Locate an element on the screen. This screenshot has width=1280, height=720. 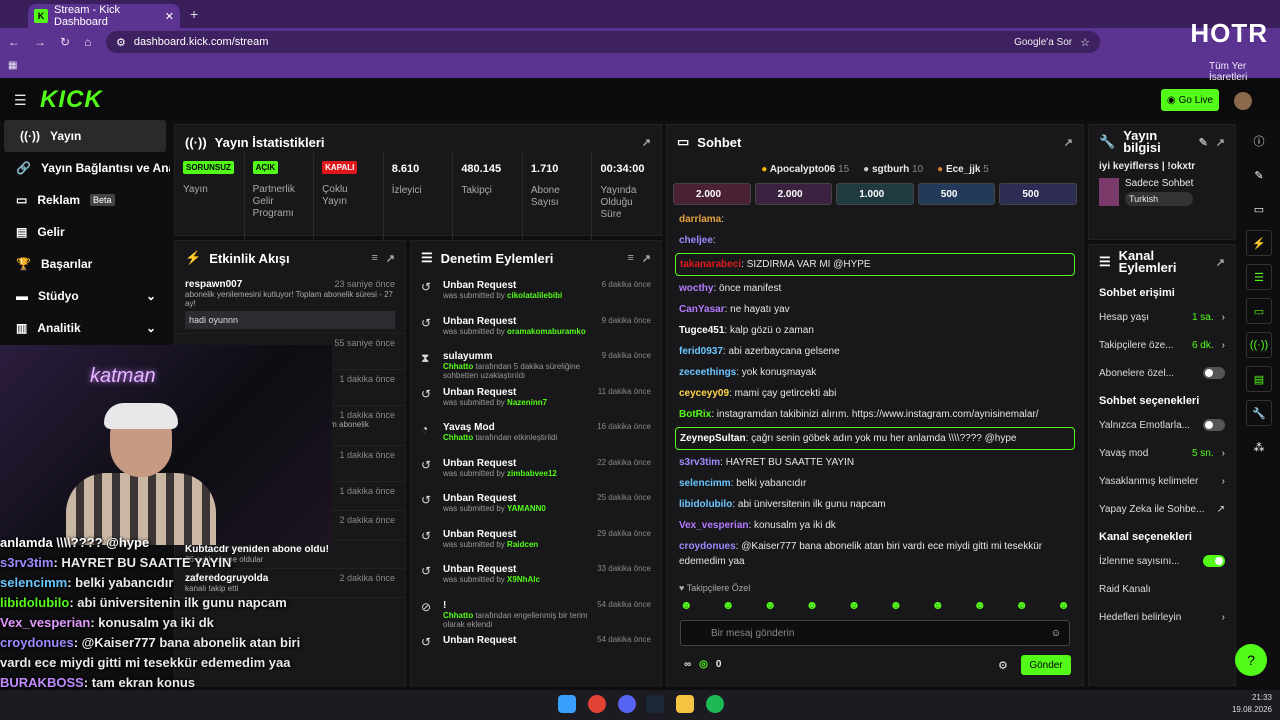
chat-username: zeceethings is located at coordinates (707, 372).